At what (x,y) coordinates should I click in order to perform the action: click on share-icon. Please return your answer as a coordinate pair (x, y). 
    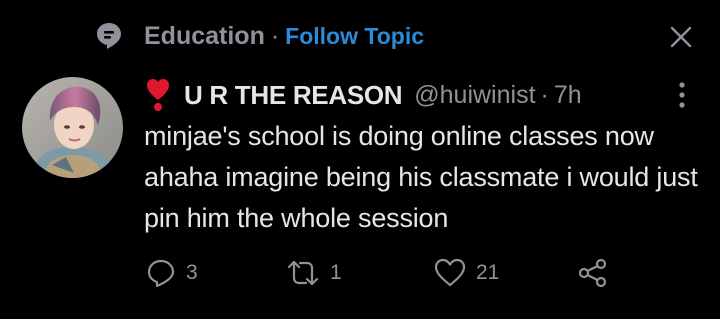
    Looking at the image, I should click on (592, 273).